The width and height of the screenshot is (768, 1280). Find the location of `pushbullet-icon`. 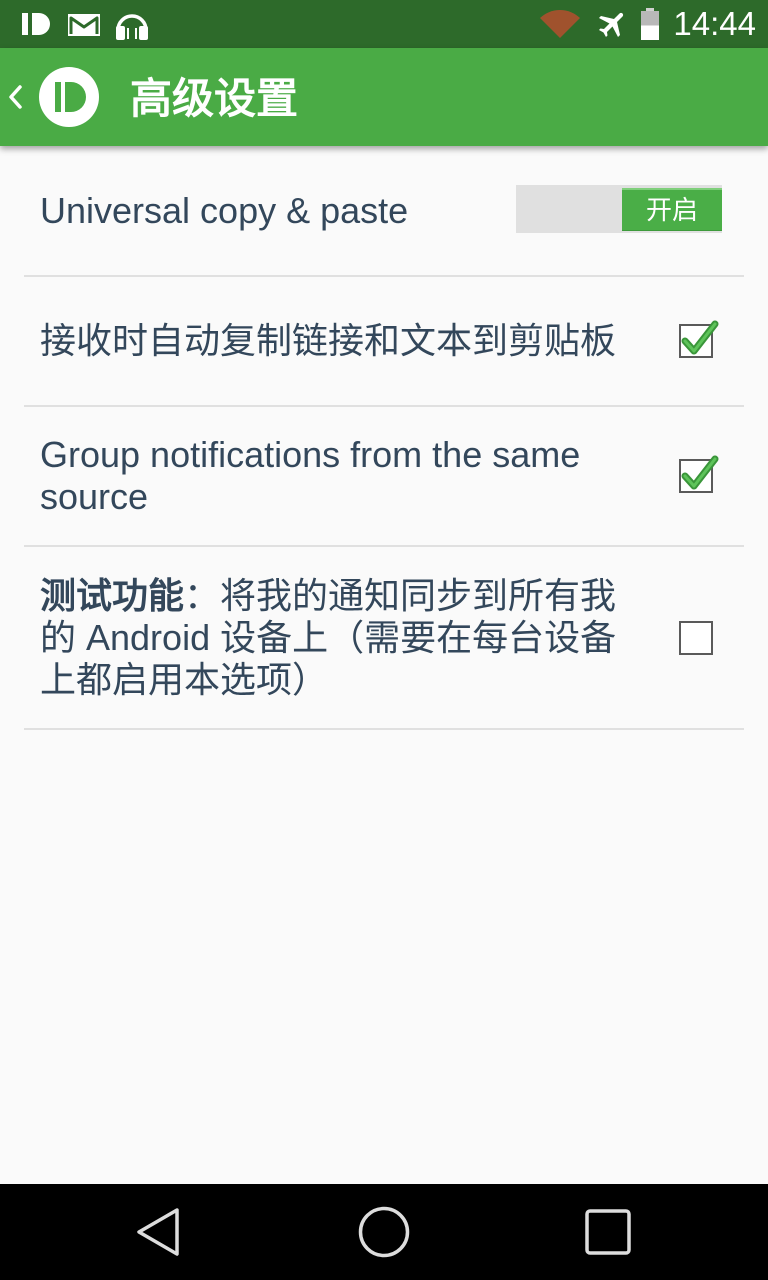

pushbullet-icon is located at coordinates (36, 24).